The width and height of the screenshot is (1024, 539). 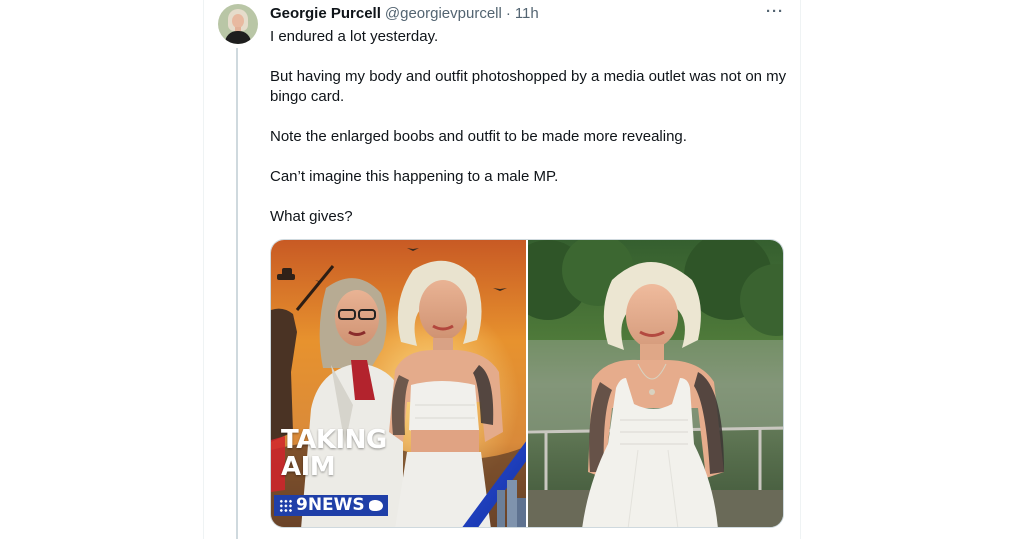 I want to click on media-image-original, so click(x=655, y=383).